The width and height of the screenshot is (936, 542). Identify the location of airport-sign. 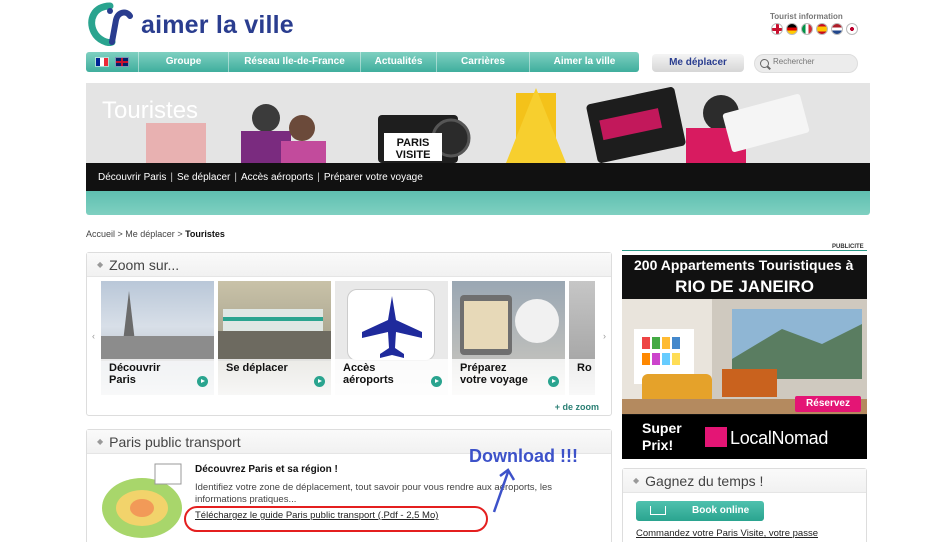
(391, 325).